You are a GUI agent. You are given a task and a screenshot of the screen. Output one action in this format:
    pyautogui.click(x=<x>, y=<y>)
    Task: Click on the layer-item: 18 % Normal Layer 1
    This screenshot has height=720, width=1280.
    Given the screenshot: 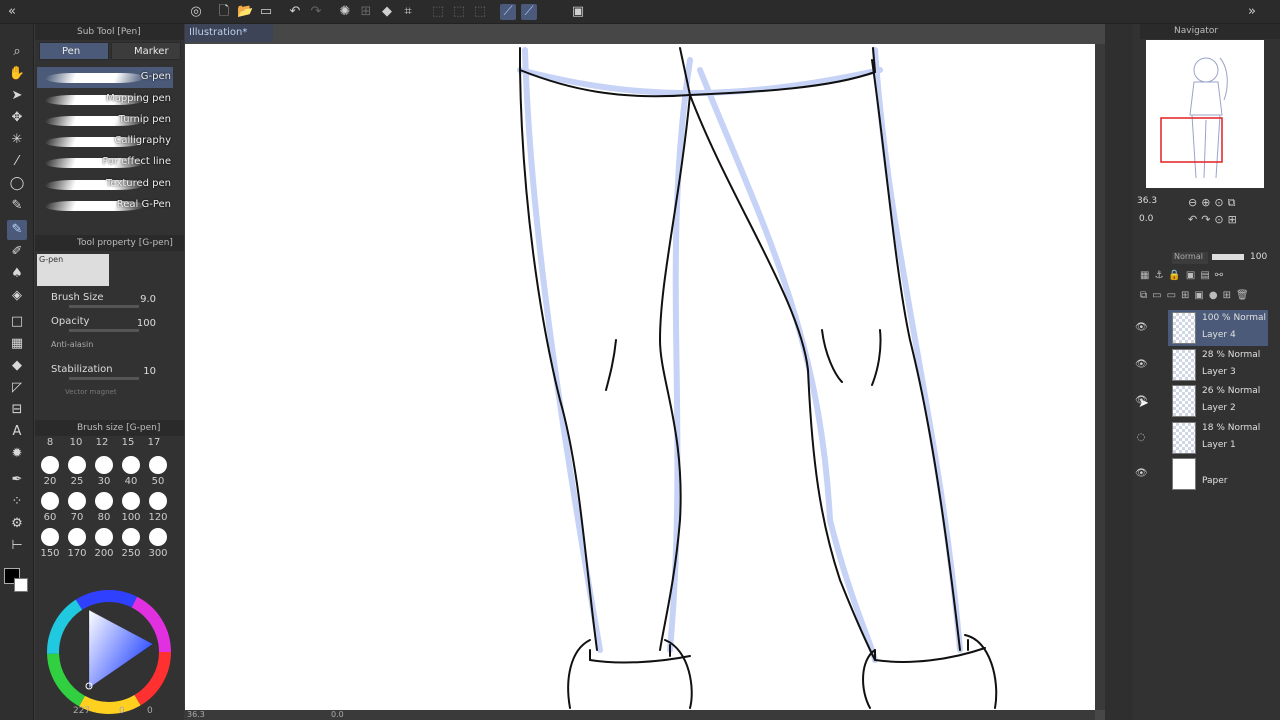 What is the action you would take?
    pyautogui.click(x=1218, y=438)
    